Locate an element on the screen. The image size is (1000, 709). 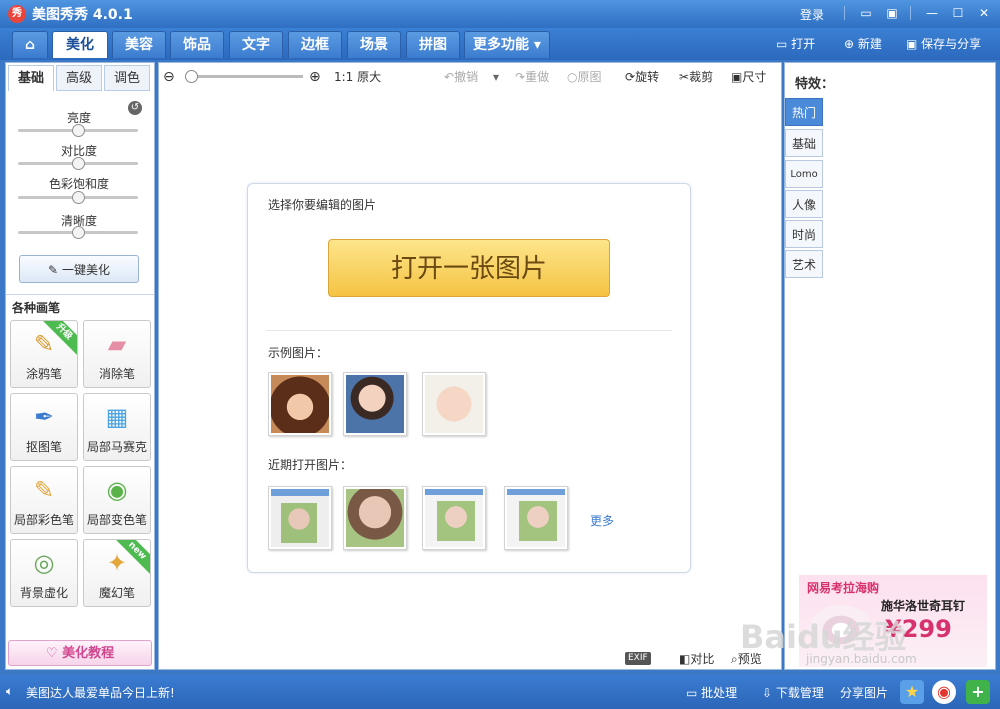
eraser-icon: ▰ is located at coordinates (117, 344).